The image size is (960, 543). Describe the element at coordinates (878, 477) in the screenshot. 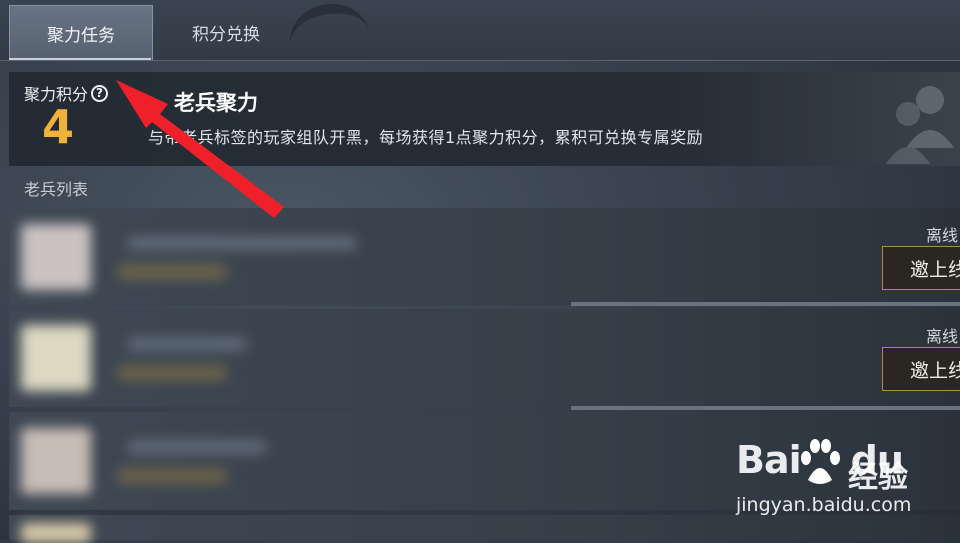

I see `jingyan-text: 经验` at that location.